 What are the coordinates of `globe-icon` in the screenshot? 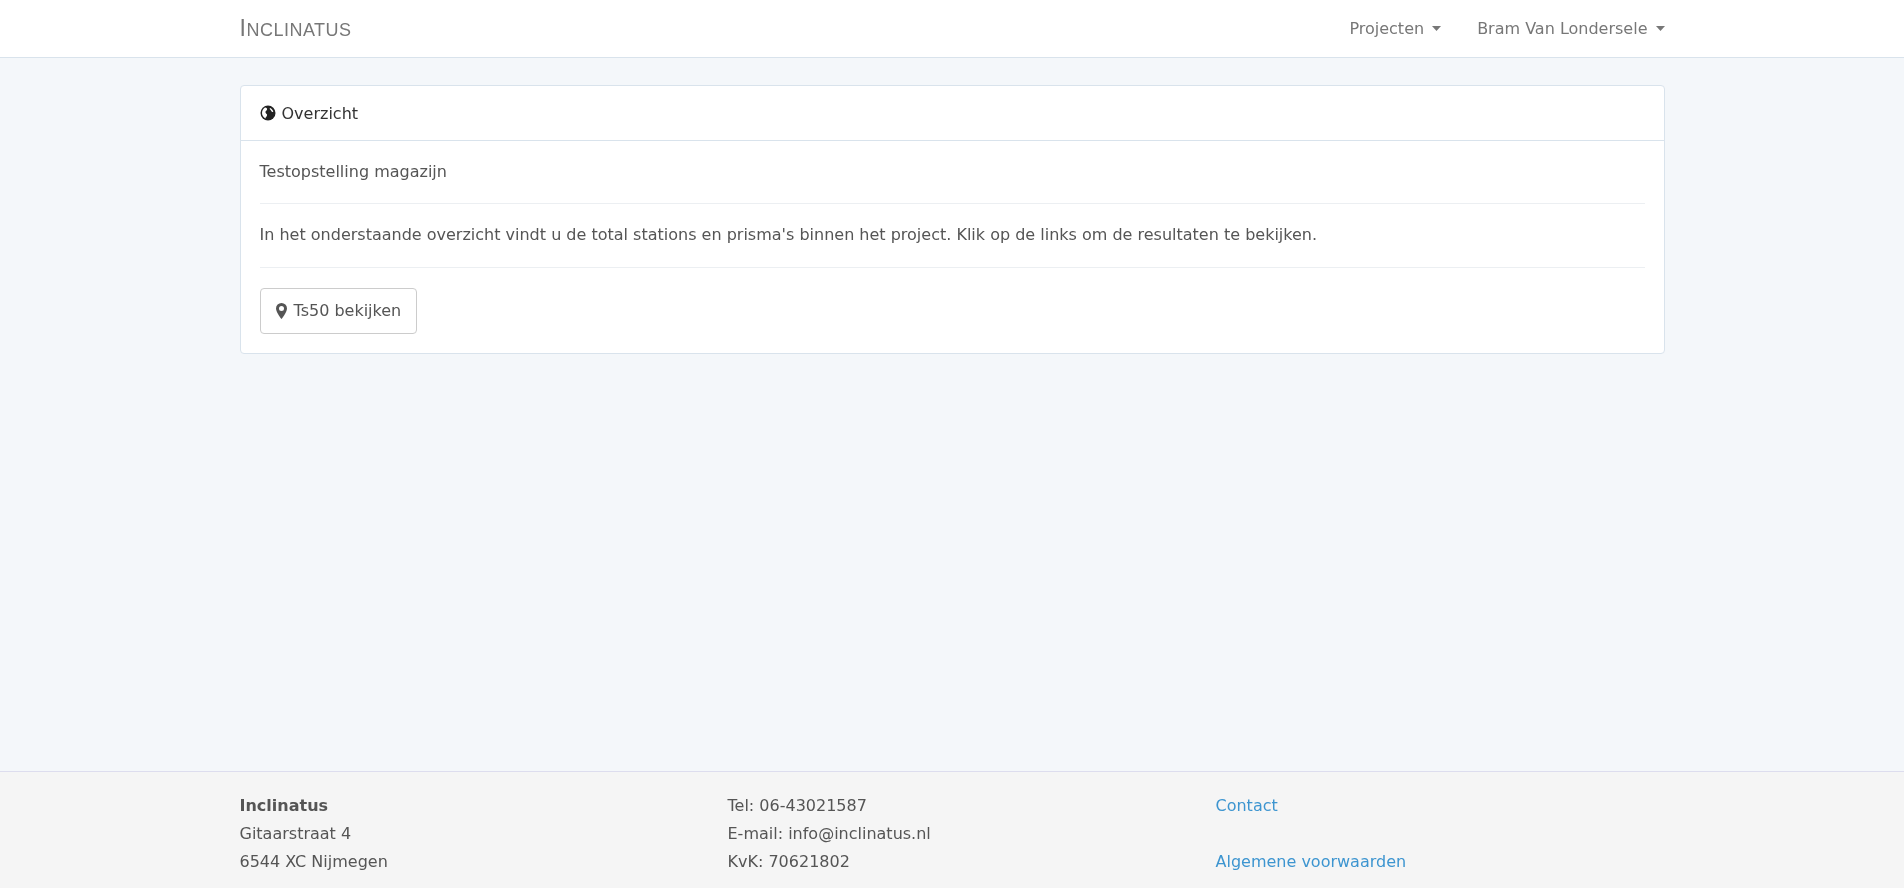 It's located at (267, 113).